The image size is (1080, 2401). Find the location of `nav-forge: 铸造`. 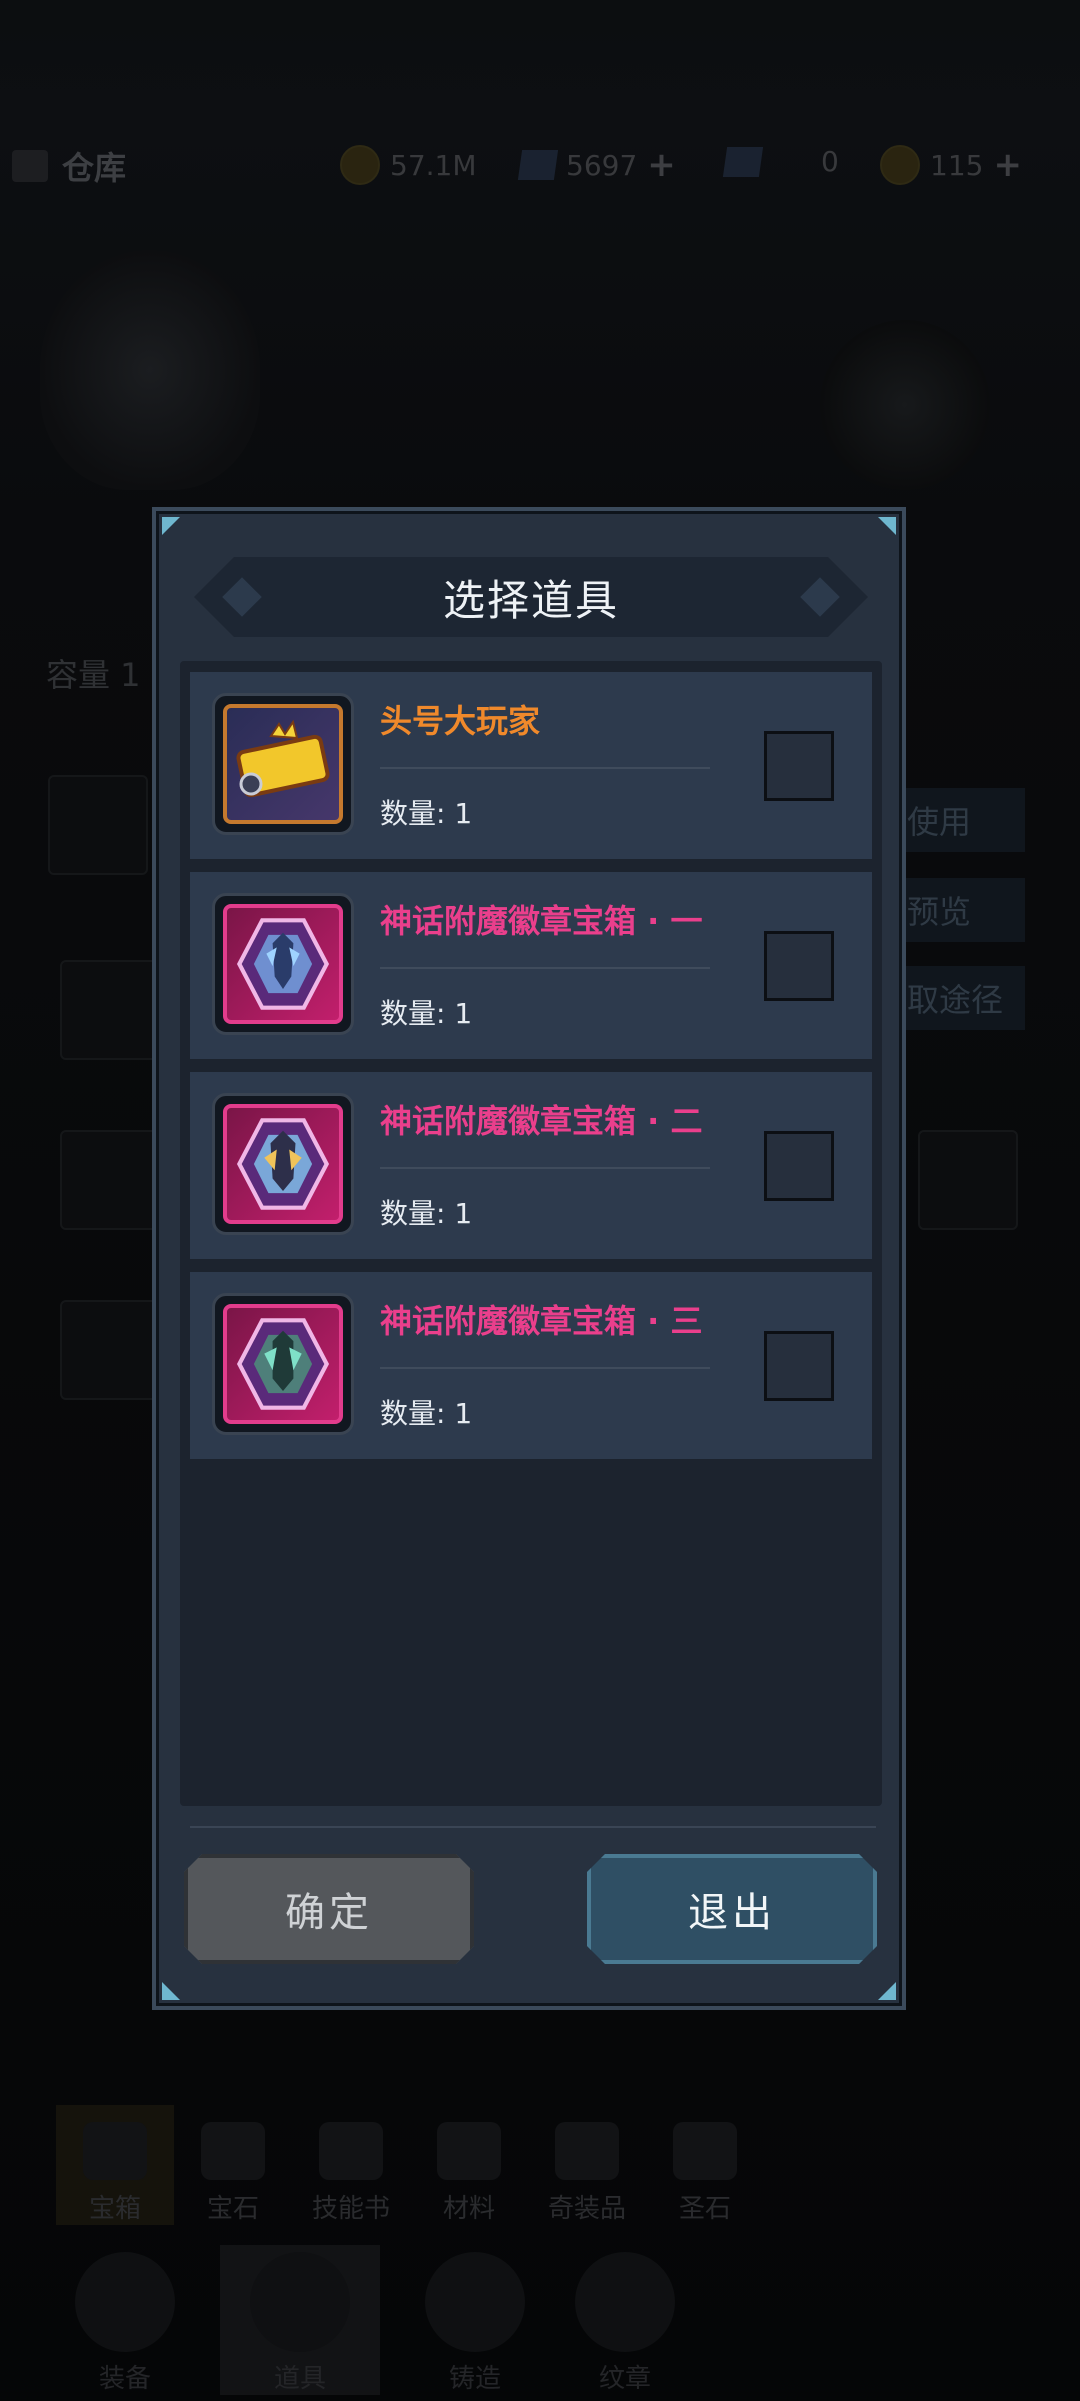

nav-forge: 铸造 is located at coordinates (475, 2320).